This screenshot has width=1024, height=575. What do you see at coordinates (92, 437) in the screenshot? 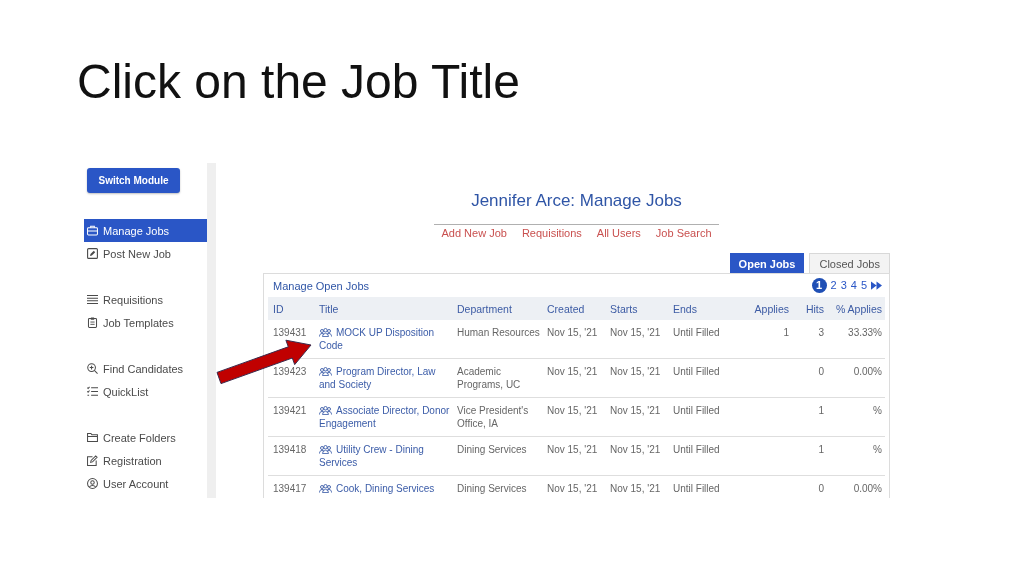
I see `folder-icon` at bounding box center [92, 437].